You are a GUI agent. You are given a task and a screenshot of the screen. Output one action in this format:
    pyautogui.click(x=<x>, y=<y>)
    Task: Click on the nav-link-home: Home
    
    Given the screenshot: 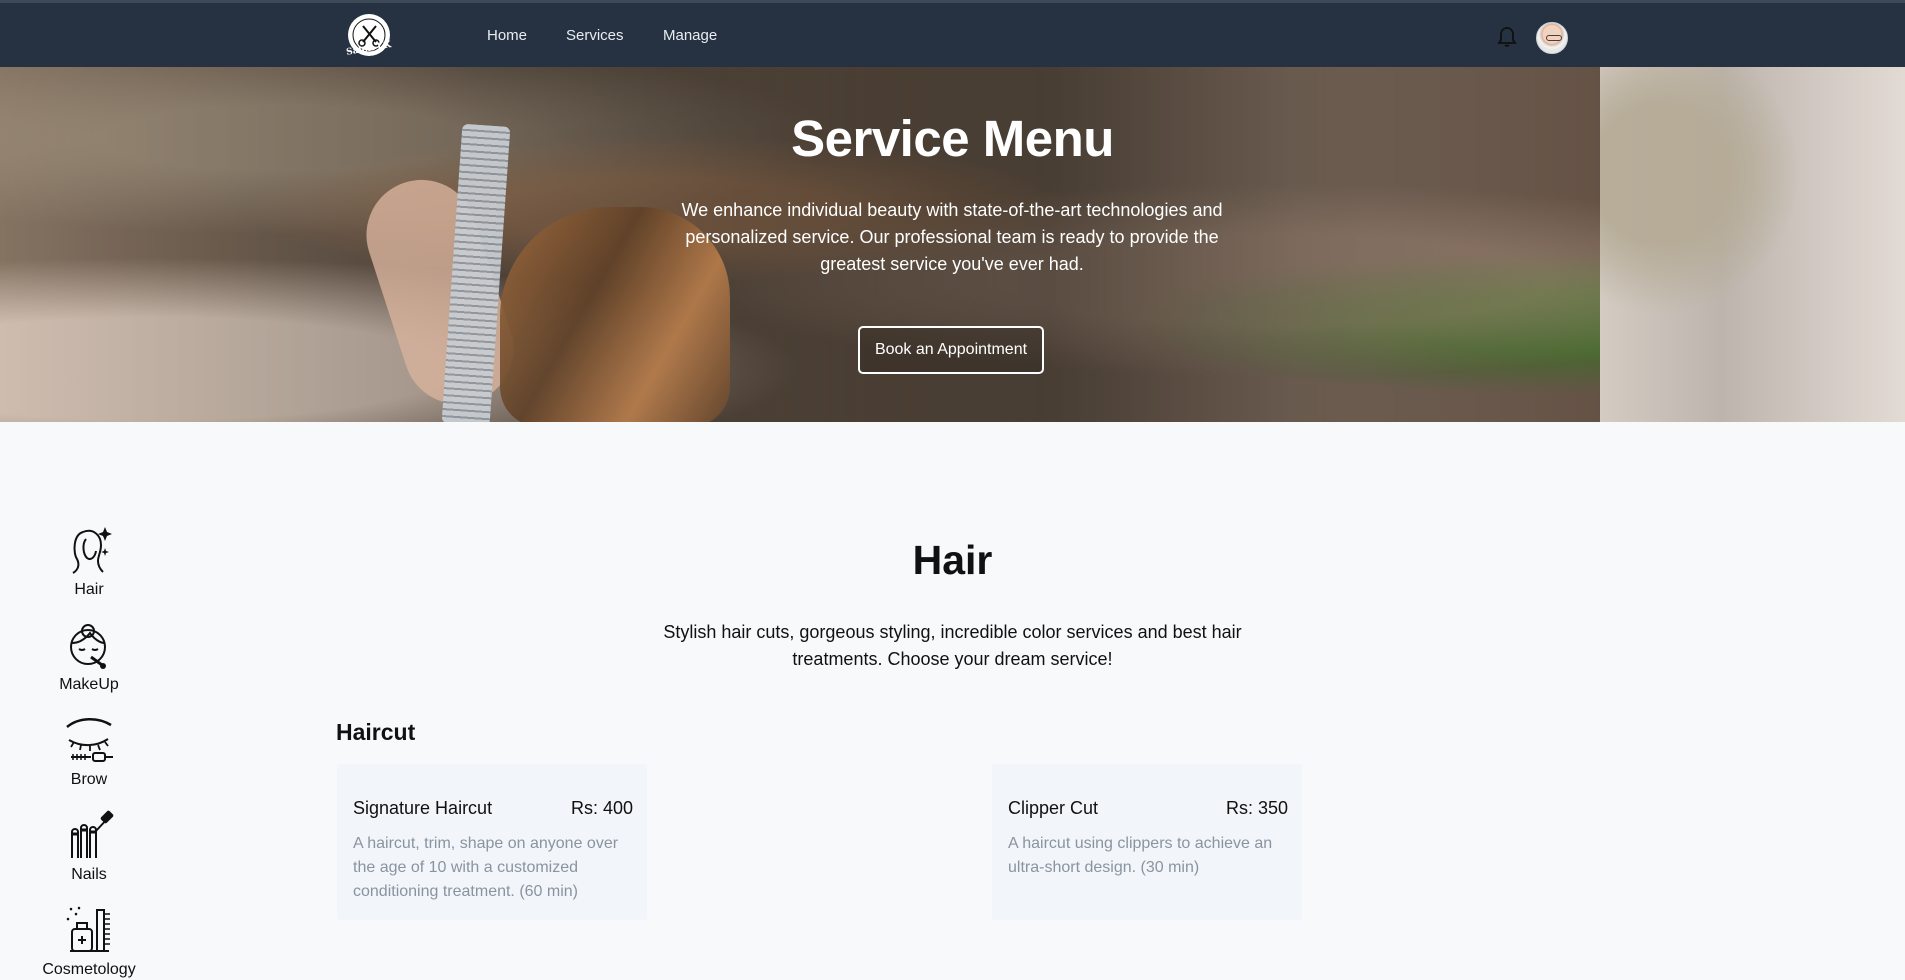 What is the action you would take?
    pyautogui.click(x=507, y=35)
    